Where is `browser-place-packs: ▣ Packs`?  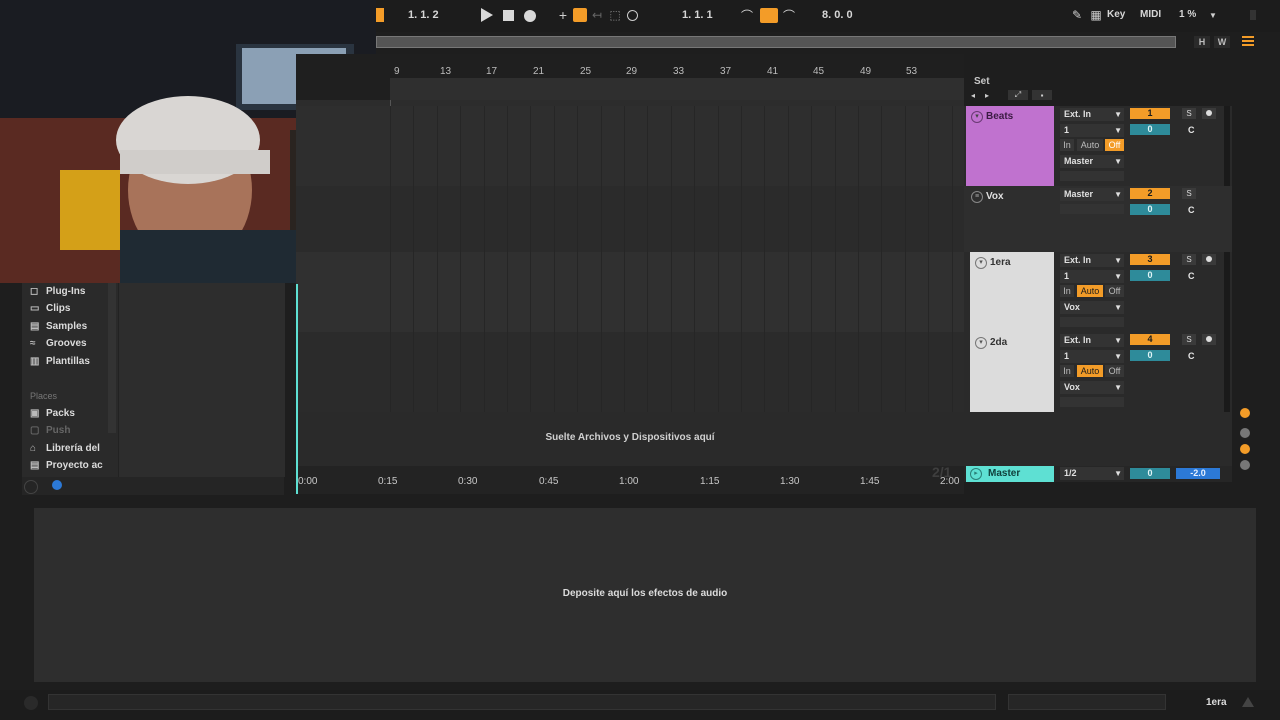 browser-place-packs: ▣ Packs is located at coordinates (52, 413).